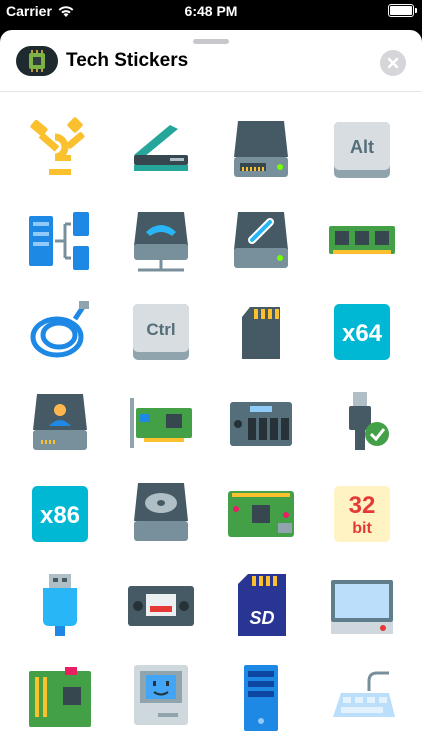 The height and width of the screenshot is (750, 422). I want to click on sticker-optical-drive, so click(161, 513).